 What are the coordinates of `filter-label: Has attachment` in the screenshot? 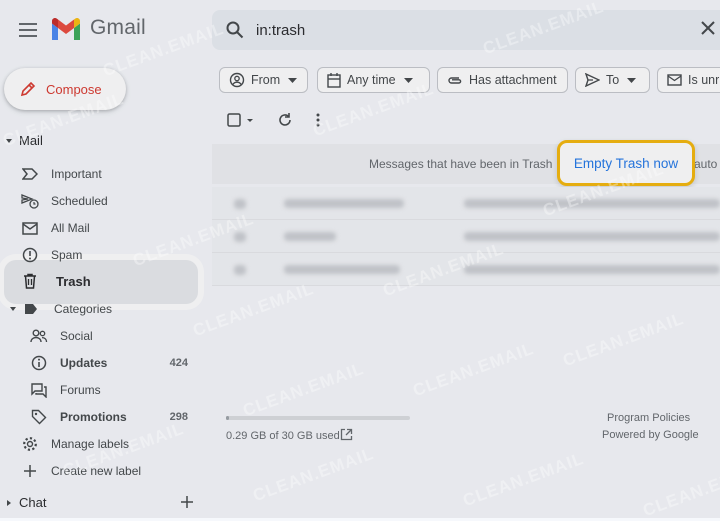 It's located at (513, 80).